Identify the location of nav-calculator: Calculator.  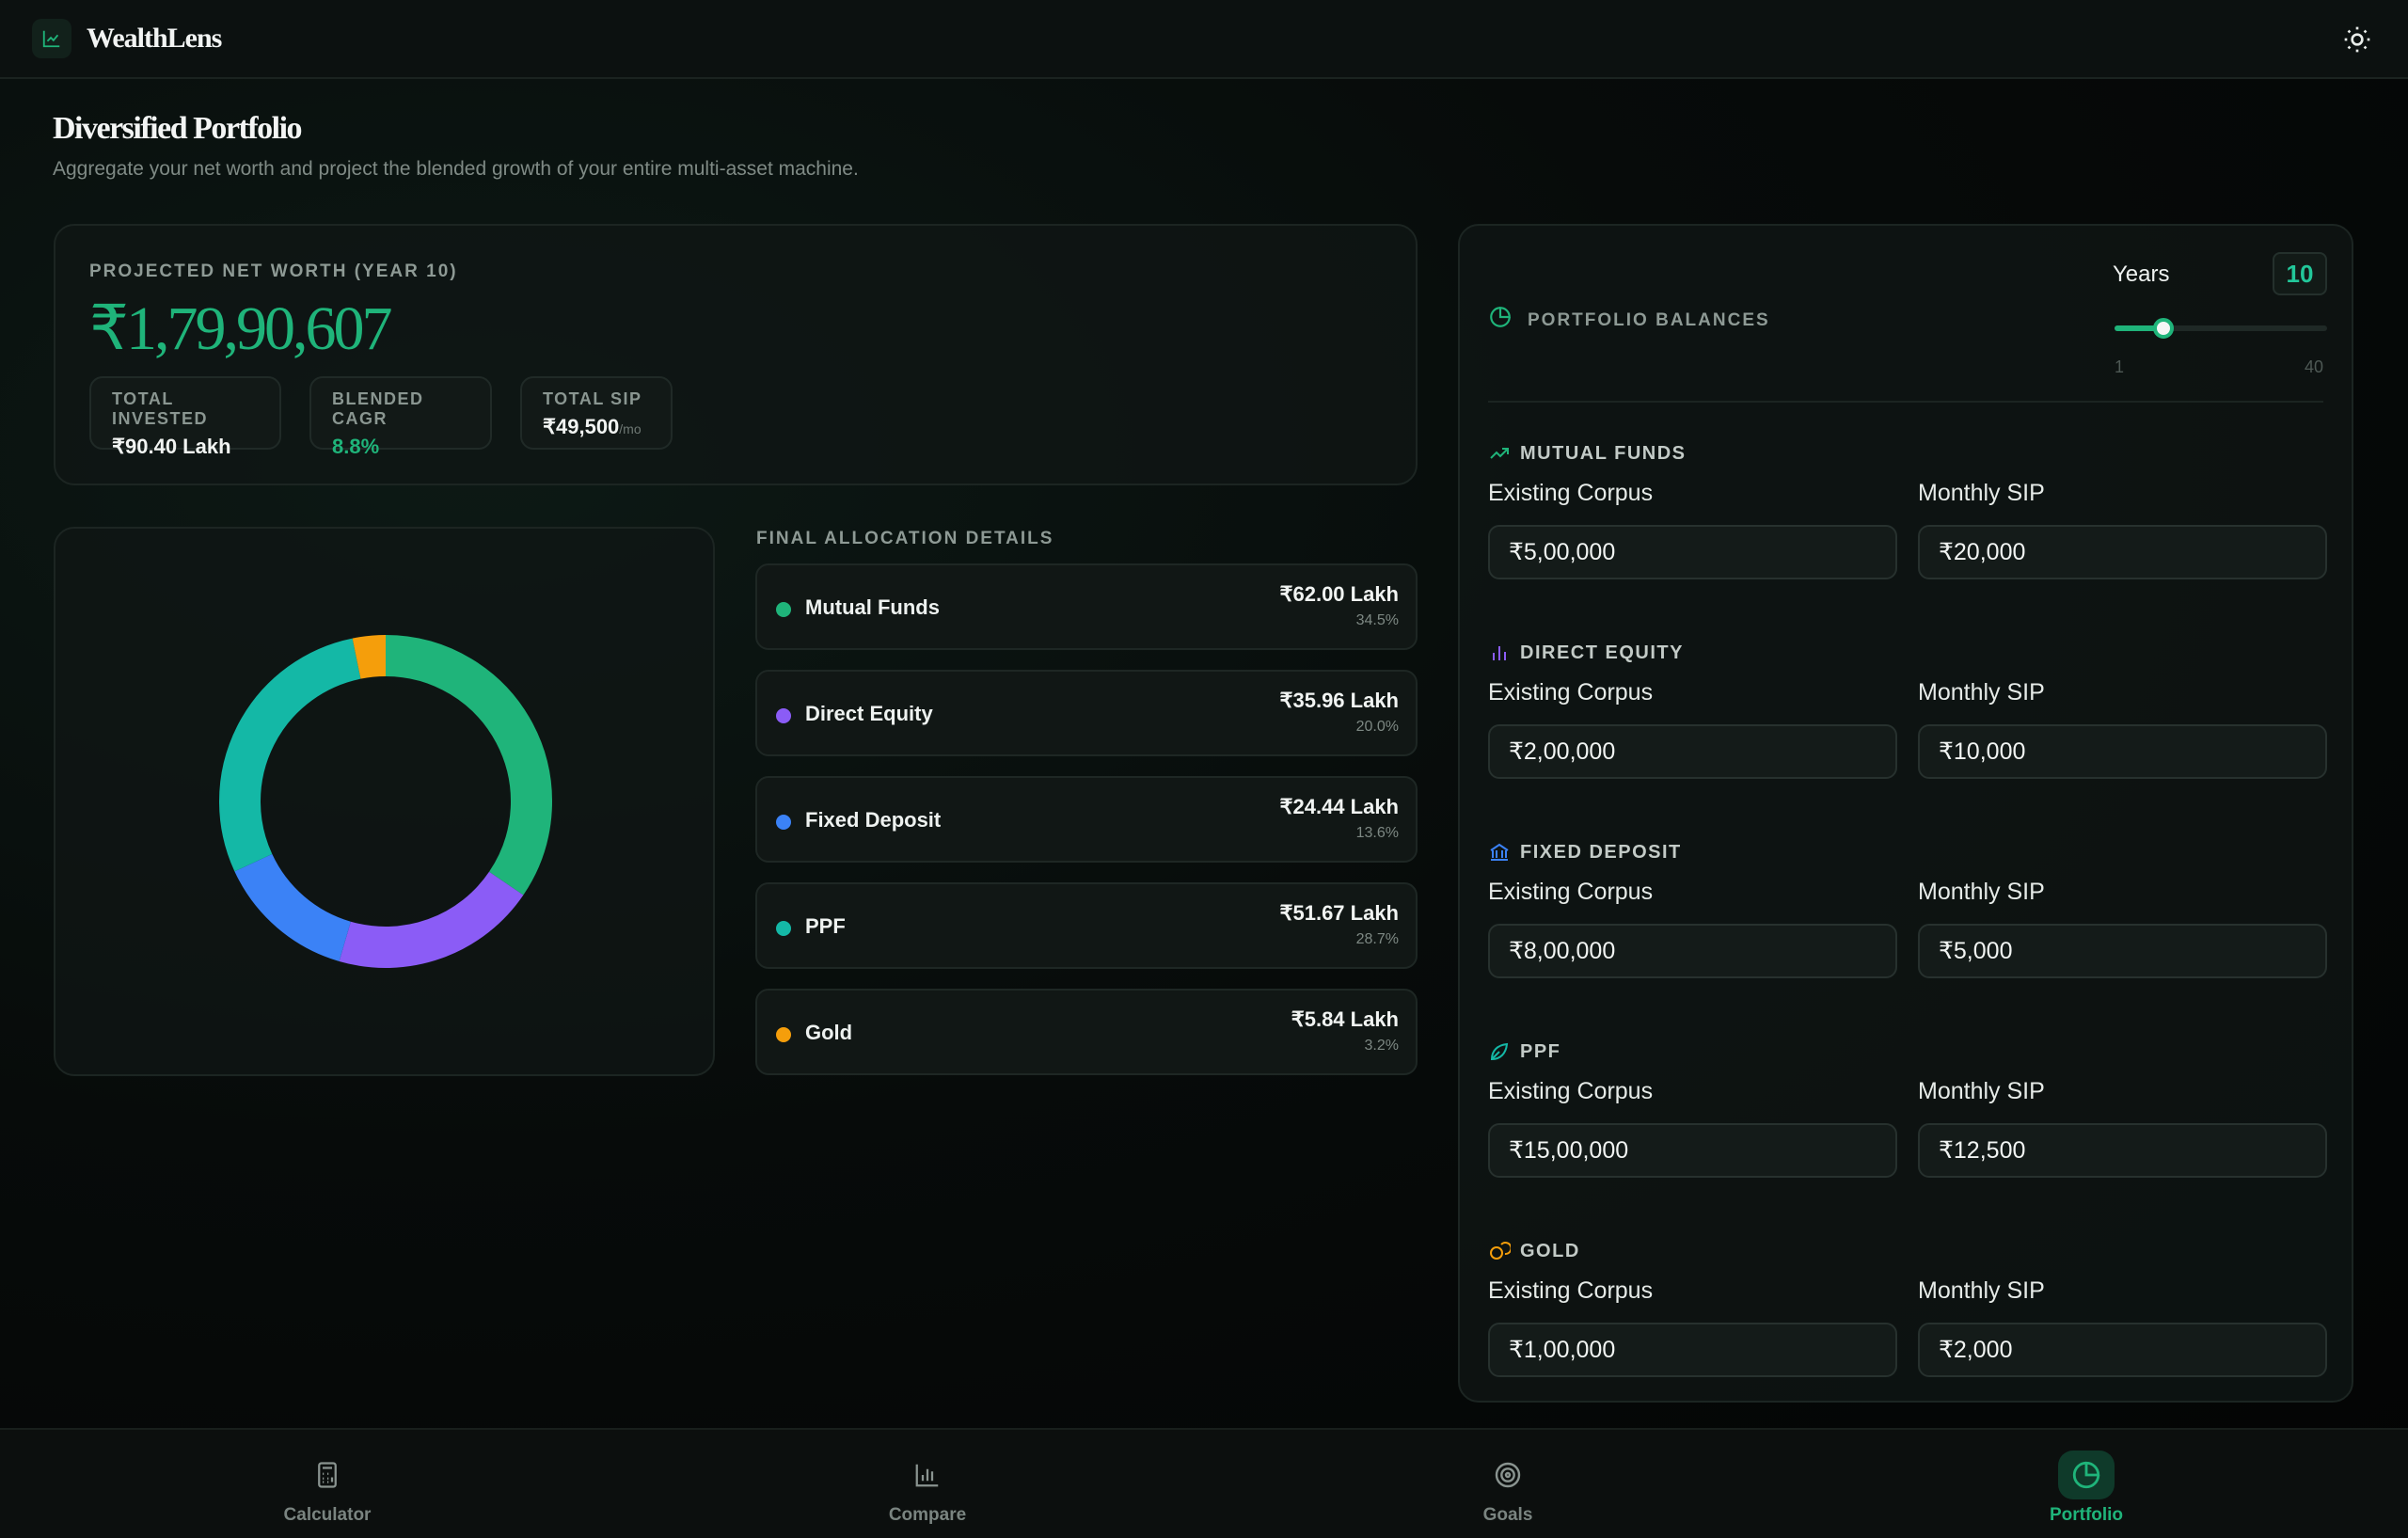
(328, 1489).